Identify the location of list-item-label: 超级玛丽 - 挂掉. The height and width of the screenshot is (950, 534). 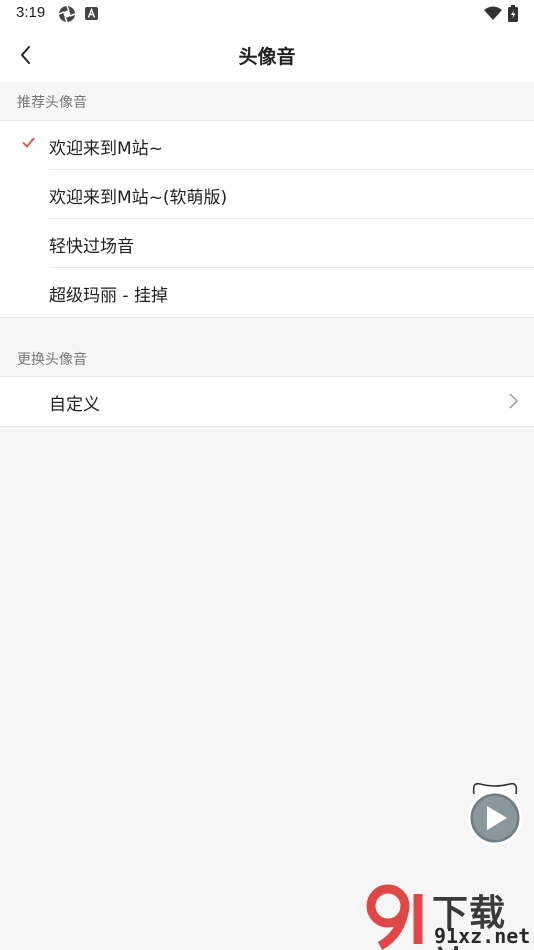
(108, 296).